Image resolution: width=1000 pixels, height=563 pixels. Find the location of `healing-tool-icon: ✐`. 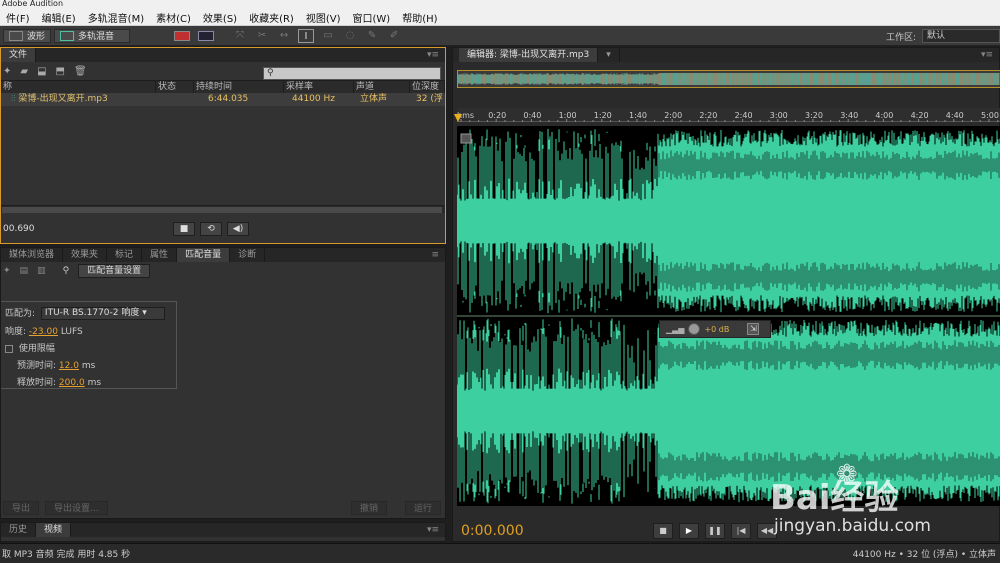

healing-tool-icon: ✐ is located at coordinates (394, 36).